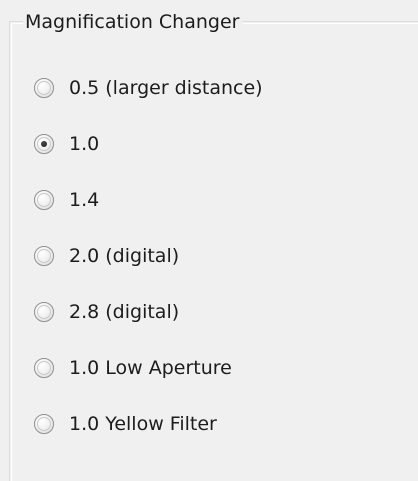  I want to click on radio-option-1-4: 1.4, so click(66, 200).